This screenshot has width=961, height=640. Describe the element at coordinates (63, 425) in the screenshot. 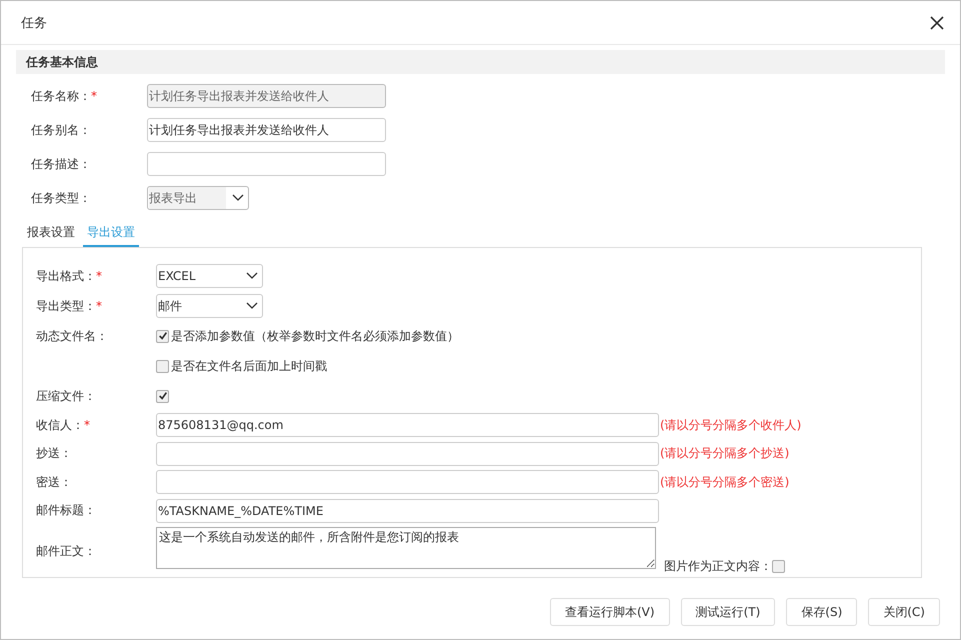

I see `field-label: 收信人：*` at that location.